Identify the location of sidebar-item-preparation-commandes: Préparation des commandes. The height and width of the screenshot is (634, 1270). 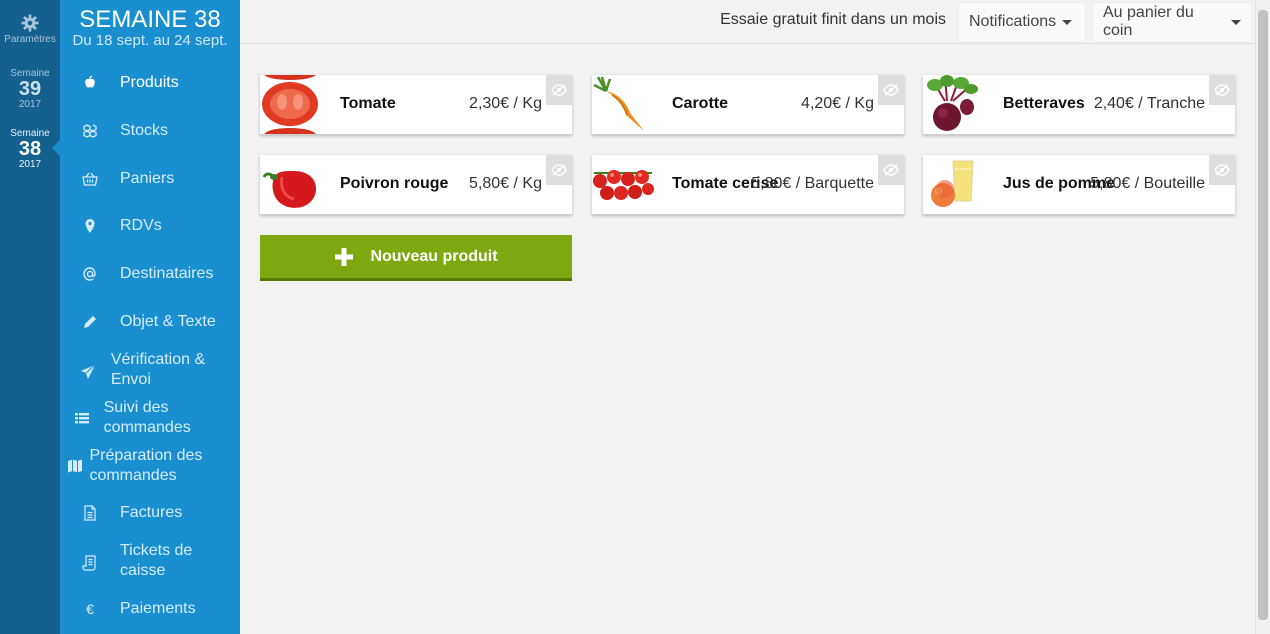
(150, 466).